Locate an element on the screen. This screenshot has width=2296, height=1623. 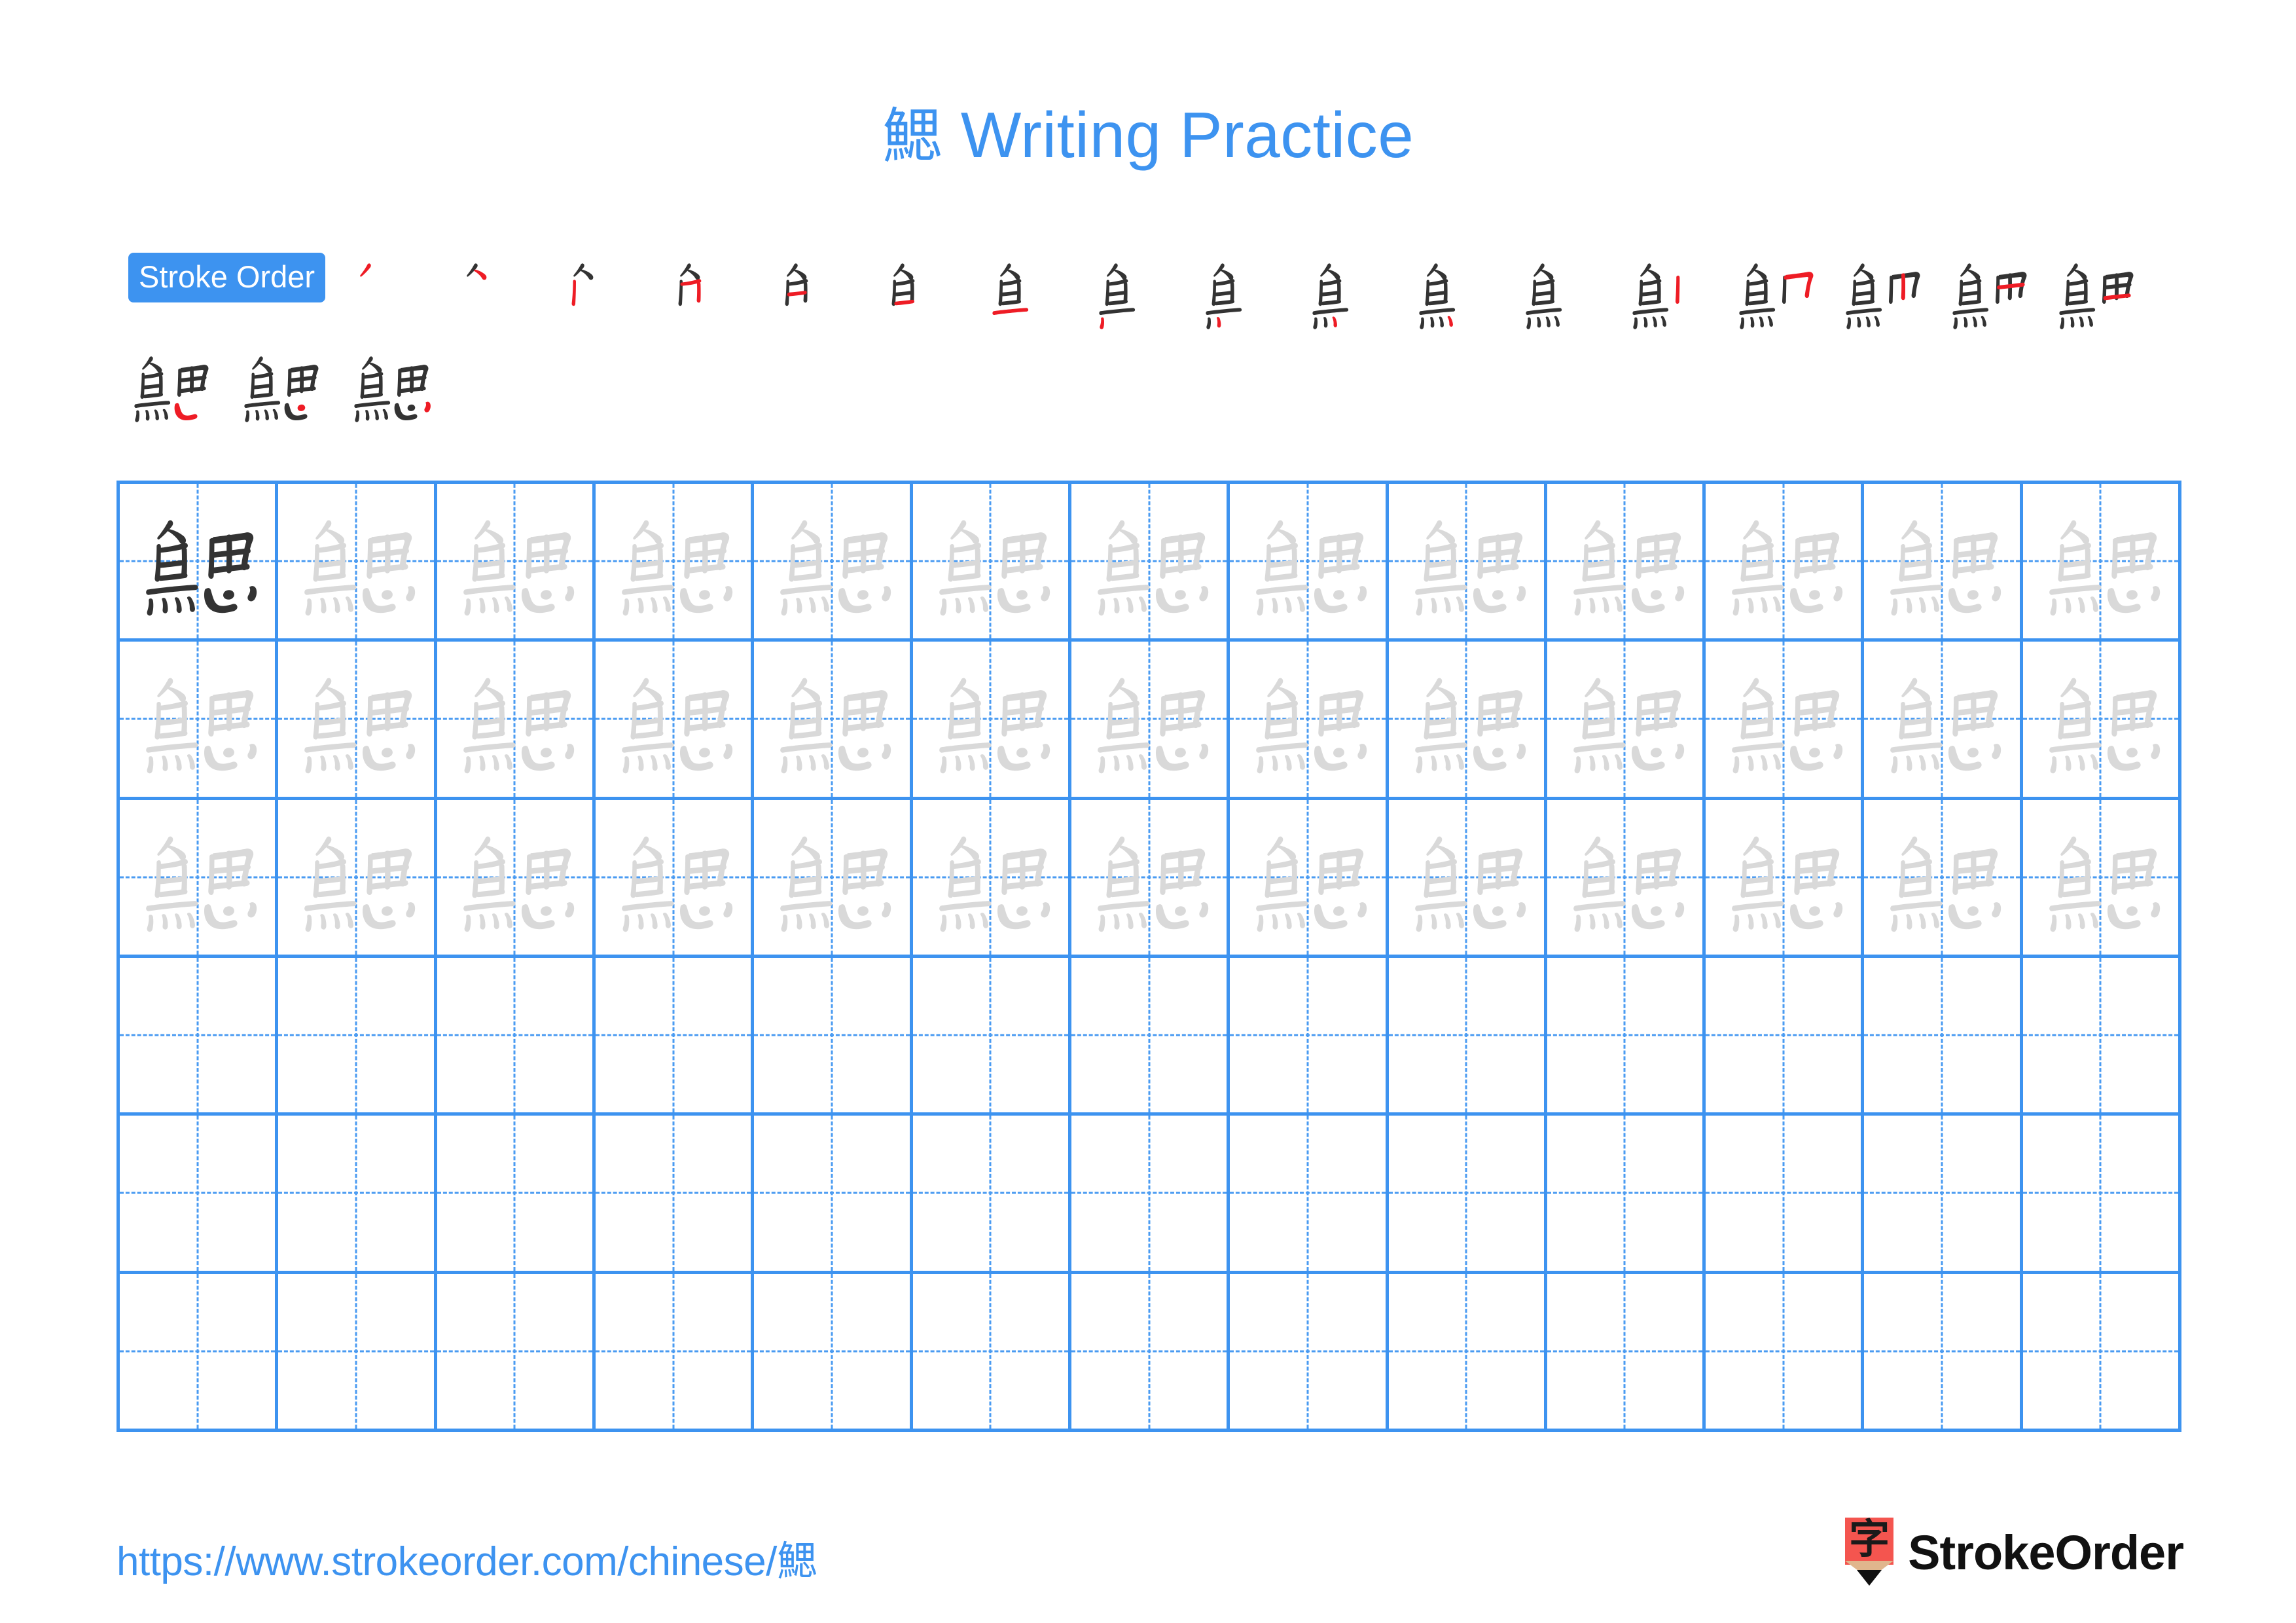
brand-logo: 字 StrokeOrder is located at coordinates (2014, 1551).